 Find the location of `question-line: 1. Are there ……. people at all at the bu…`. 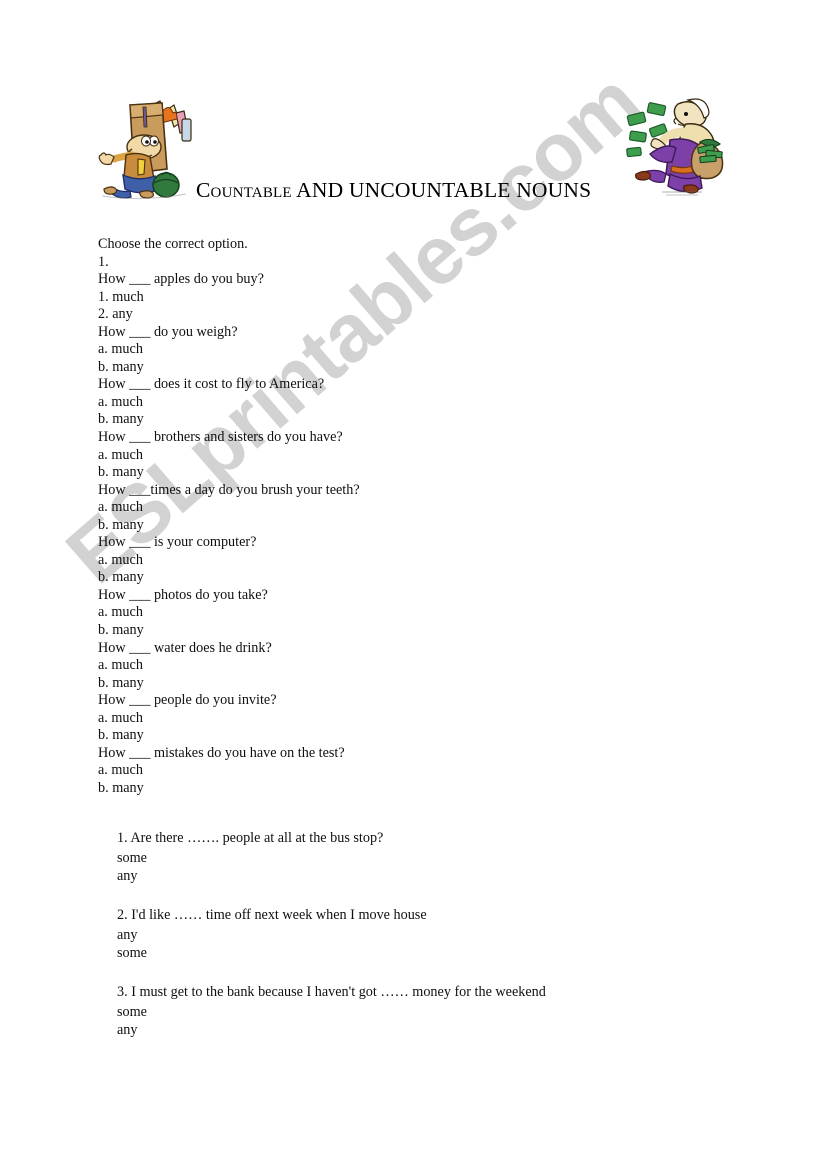

question-line: 1. Are there ……. people at all at the bu… is located at coordinates (250, 838).